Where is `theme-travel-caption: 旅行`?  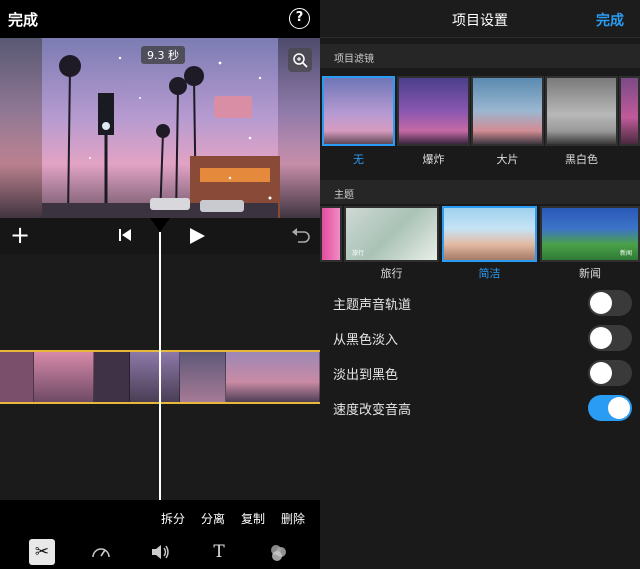 theme-travel-caption: 旅行 is located at coordinates (358, 253).